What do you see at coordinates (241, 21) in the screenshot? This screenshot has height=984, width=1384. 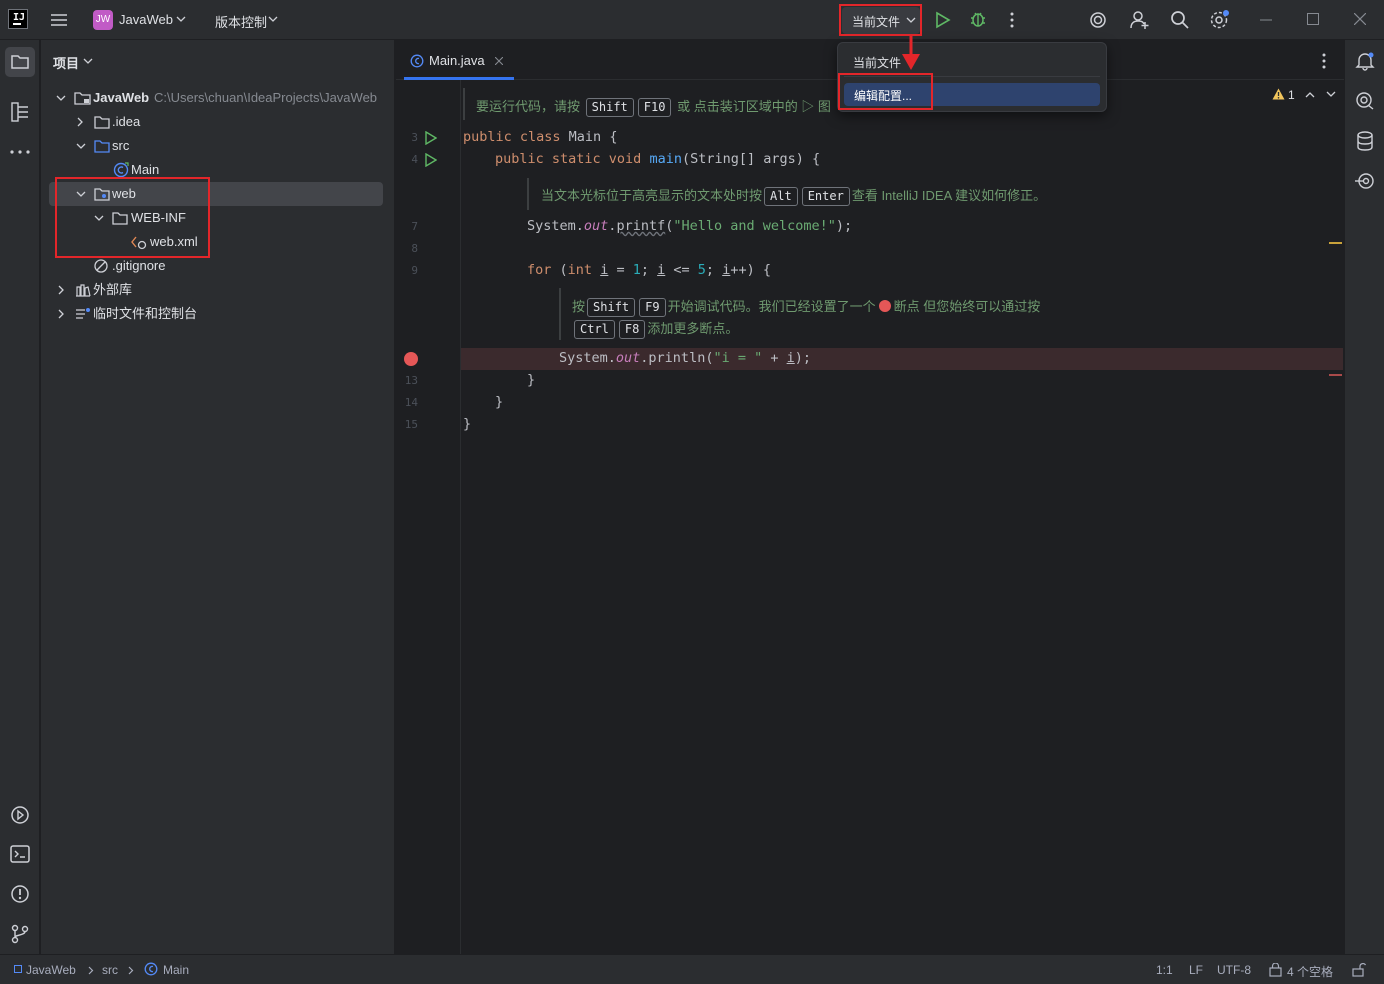 I see `vcs-menu: 版本控制` at bounding box center [241, 21].